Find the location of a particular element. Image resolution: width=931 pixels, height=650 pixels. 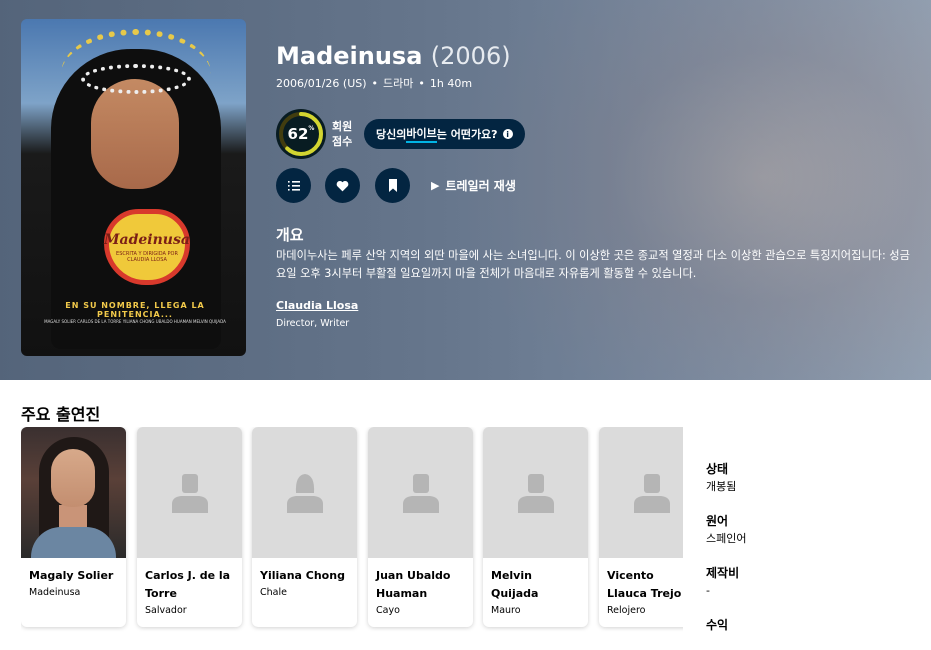

runtime: 1h 40m is located at coordinates (451, 83).